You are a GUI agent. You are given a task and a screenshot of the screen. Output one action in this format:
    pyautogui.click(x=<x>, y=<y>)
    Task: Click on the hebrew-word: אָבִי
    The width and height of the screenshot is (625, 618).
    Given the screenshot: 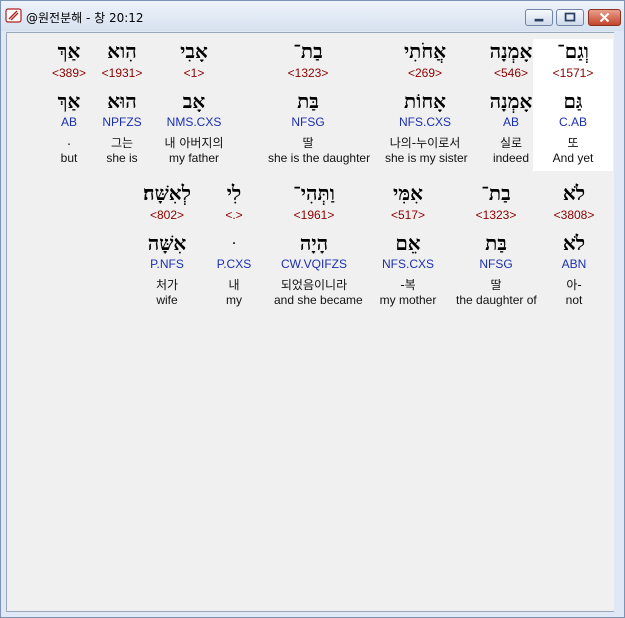 What is the action you would take?
    pyautogui.click(x=194, y=51)
    